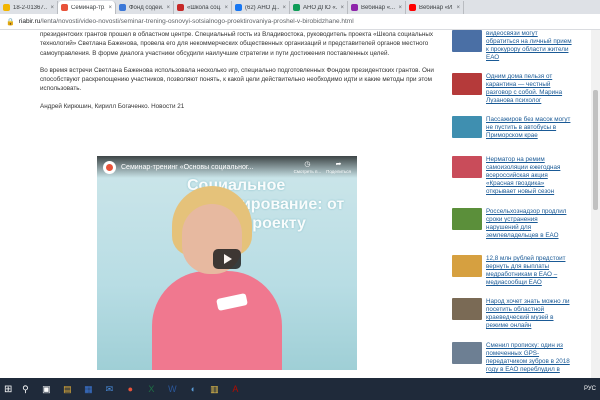  I want to click on search-icon: ⚲, so click(25, 389).